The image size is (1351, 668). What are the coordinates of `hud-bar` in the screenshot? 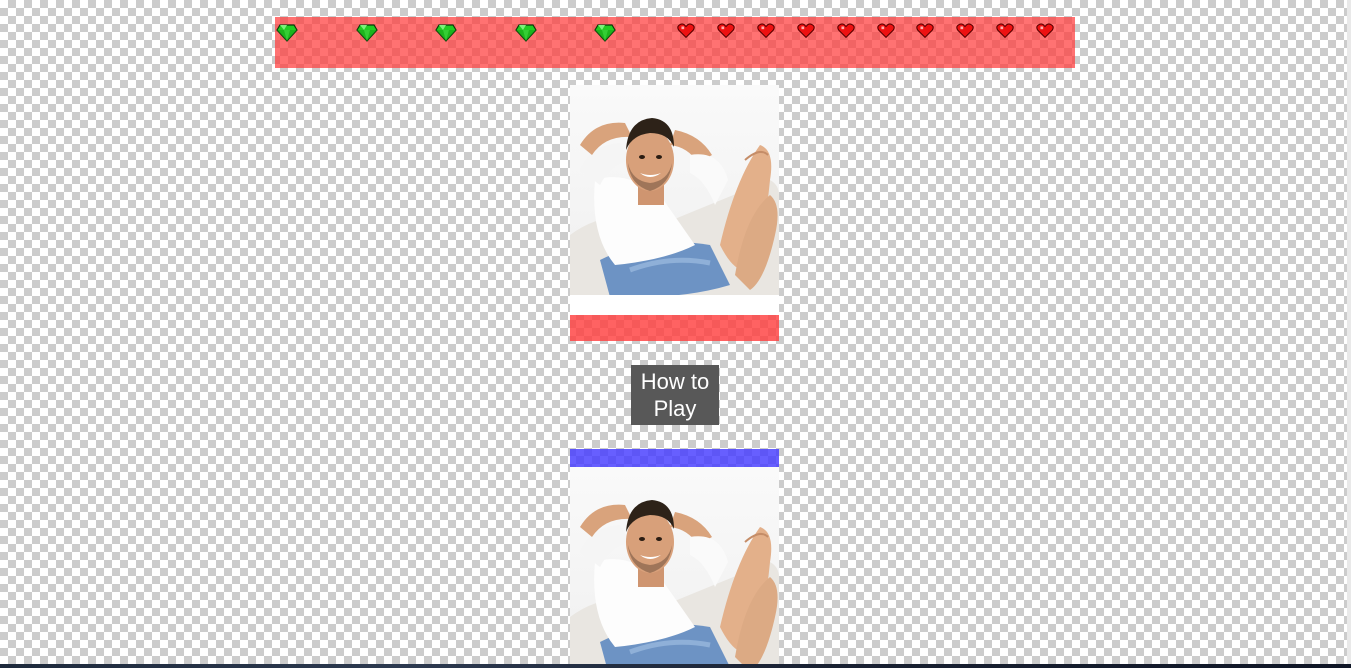 It's located at (675, 42).